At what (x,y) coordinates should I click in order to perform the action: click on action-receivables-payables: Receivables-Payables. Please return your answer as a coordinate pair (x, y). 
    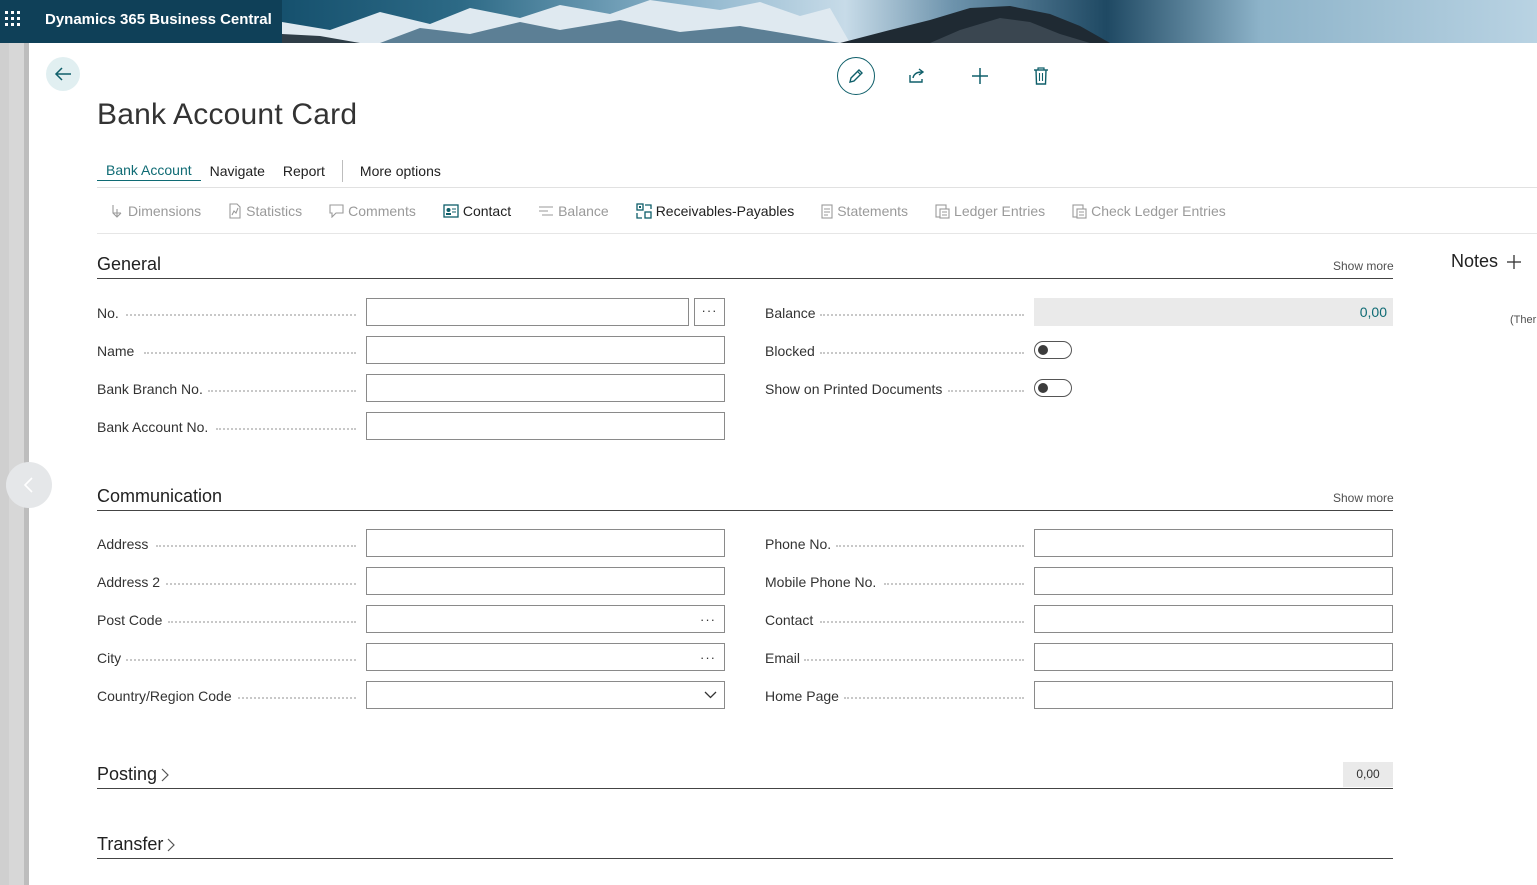
    Looking at the image, I should click on (715, 211).